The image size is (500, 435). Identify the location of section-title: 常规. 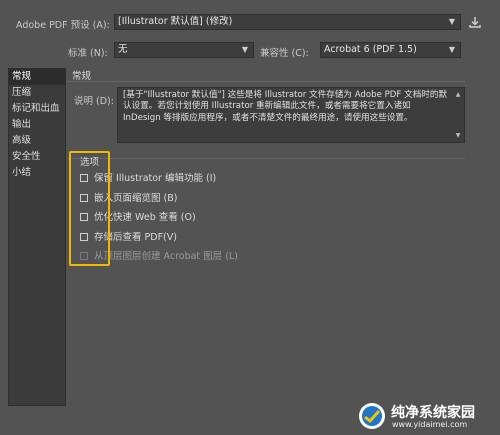
(82, 76).